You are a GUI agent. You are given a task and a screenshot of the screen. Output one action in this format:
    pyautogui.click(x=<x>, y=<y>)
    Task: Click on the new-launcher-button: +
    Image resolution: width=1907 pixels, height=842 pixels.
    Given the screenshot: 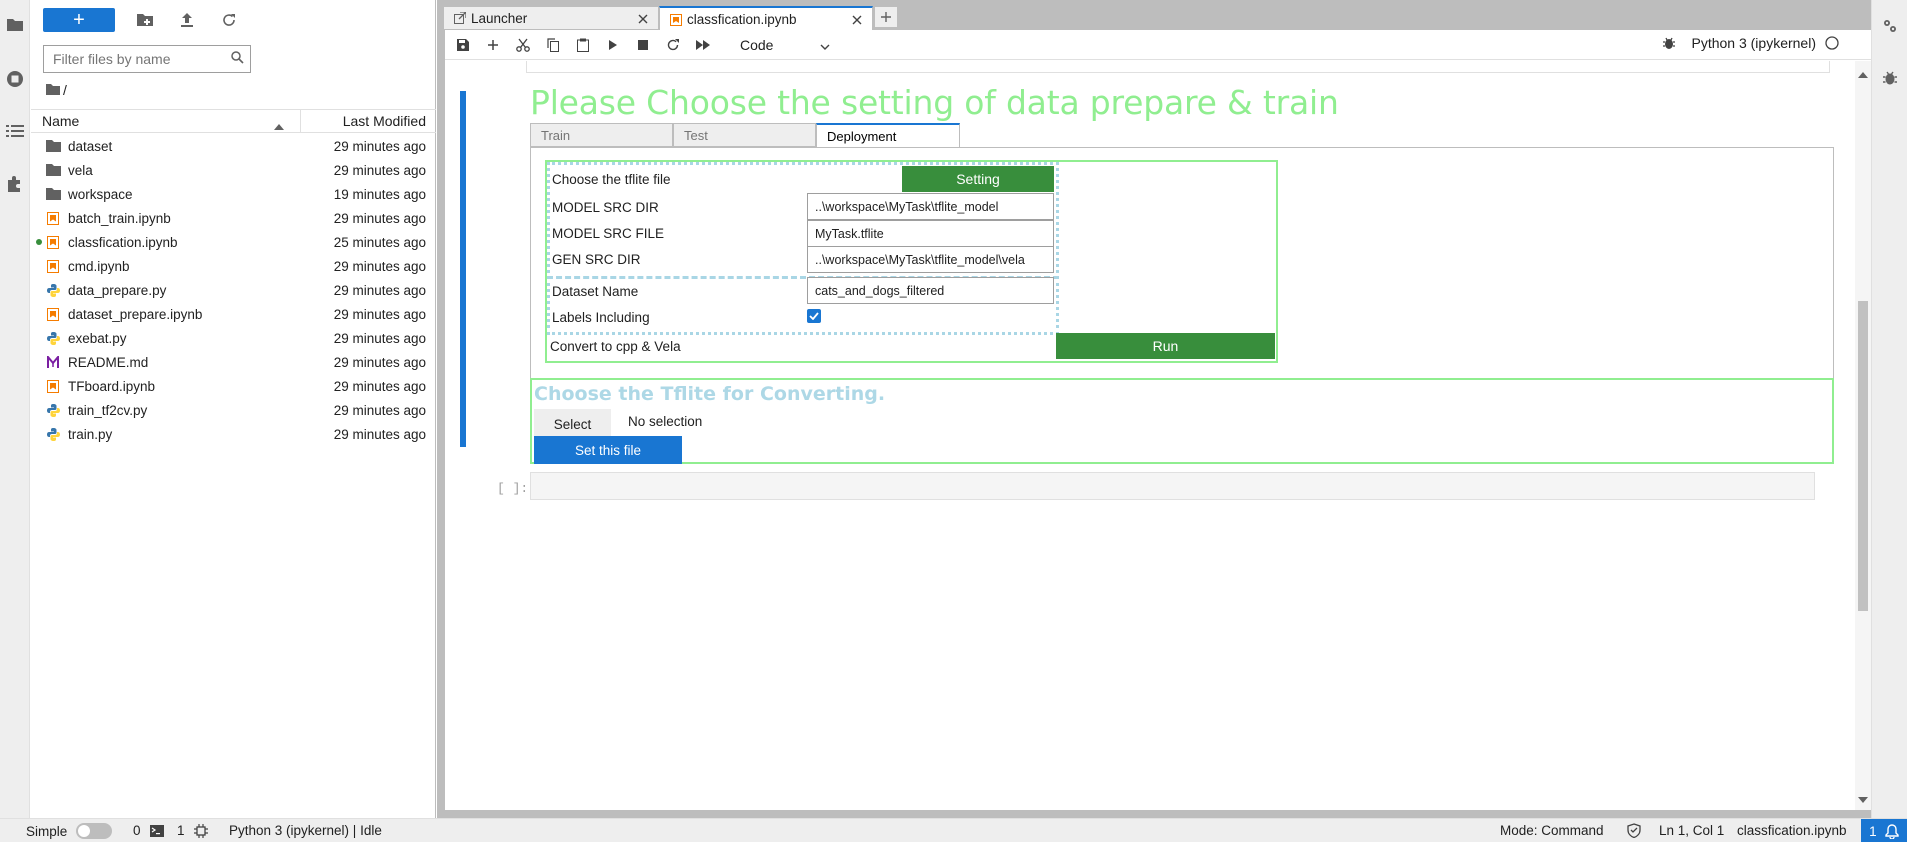 What is the action you would take?
    pyautogui.click(x=79, y=20)
    